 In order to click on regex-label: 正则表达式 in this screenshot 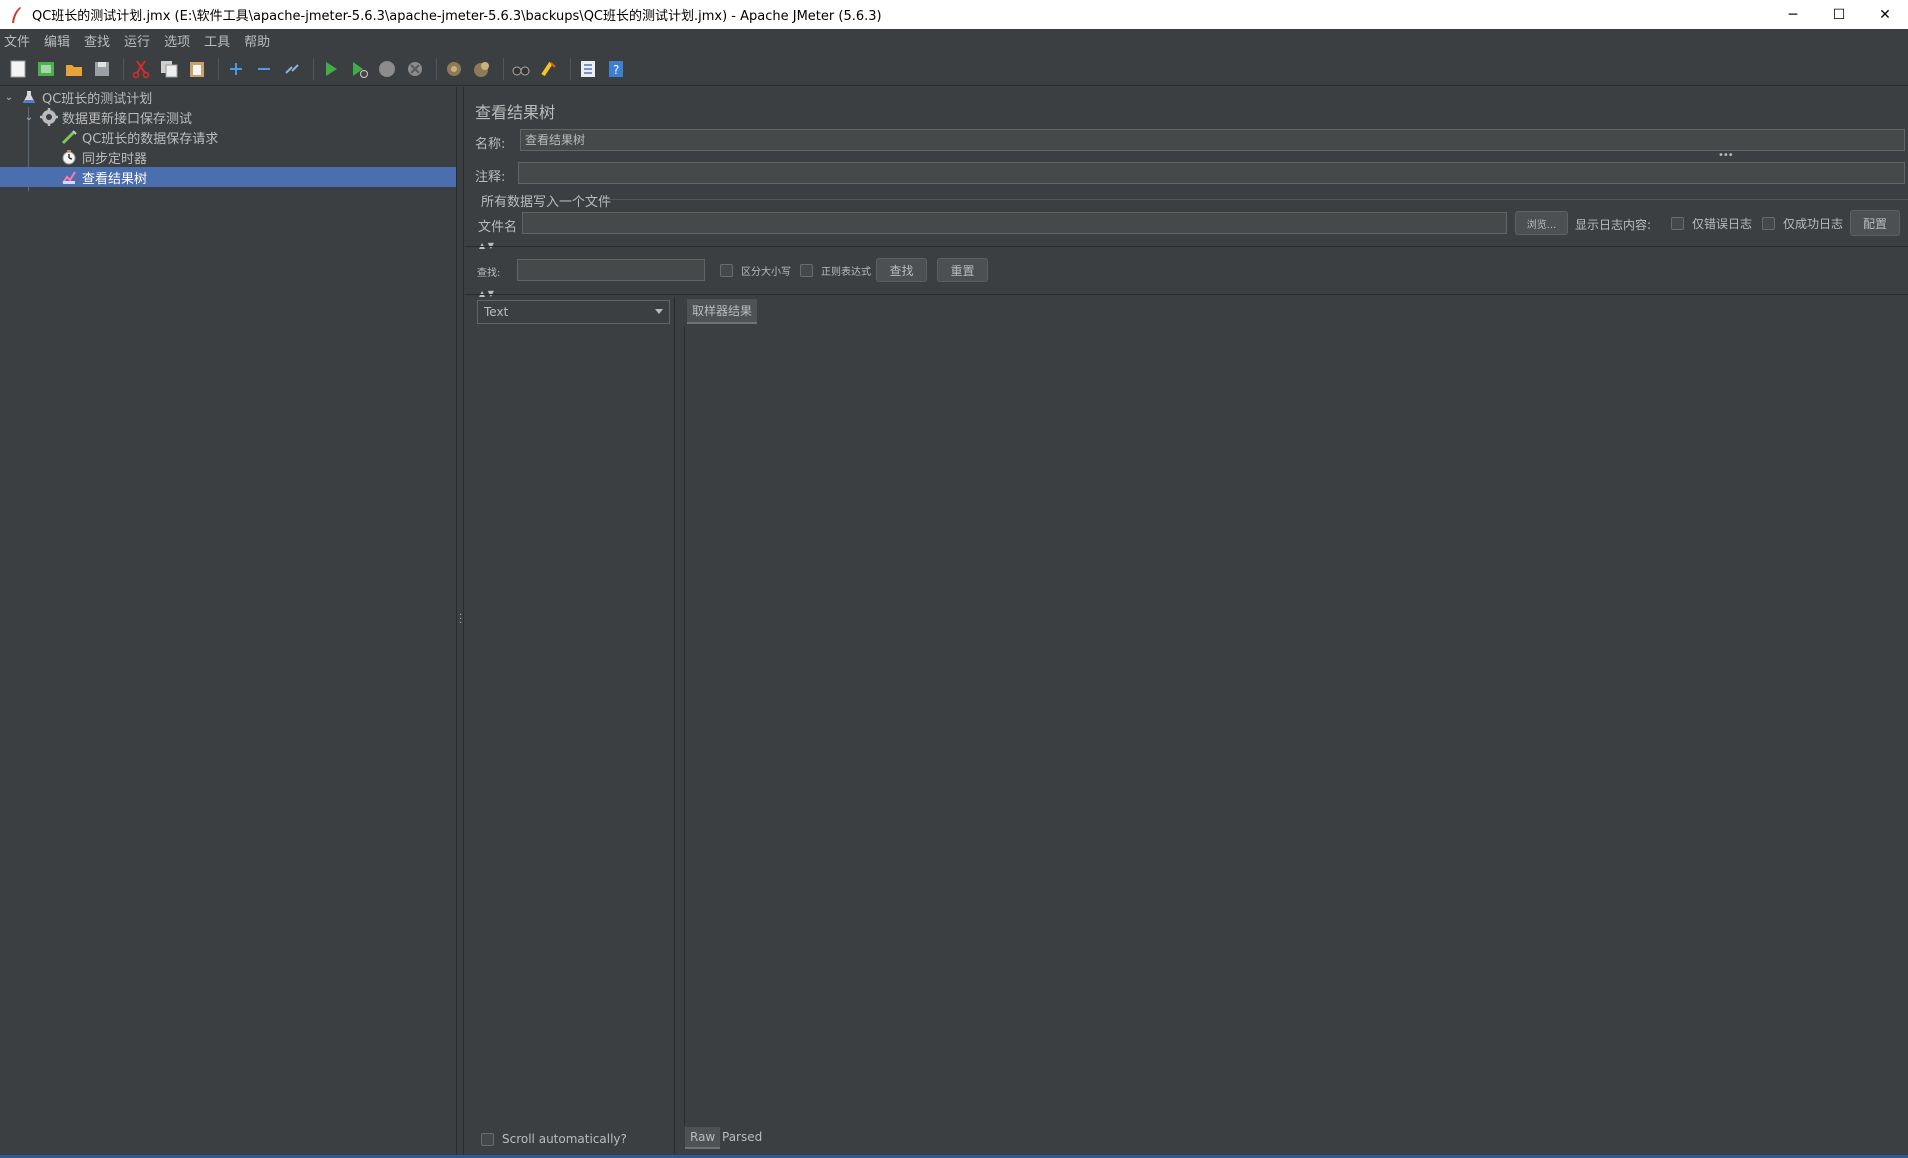, I will do `click(846, 272)`.